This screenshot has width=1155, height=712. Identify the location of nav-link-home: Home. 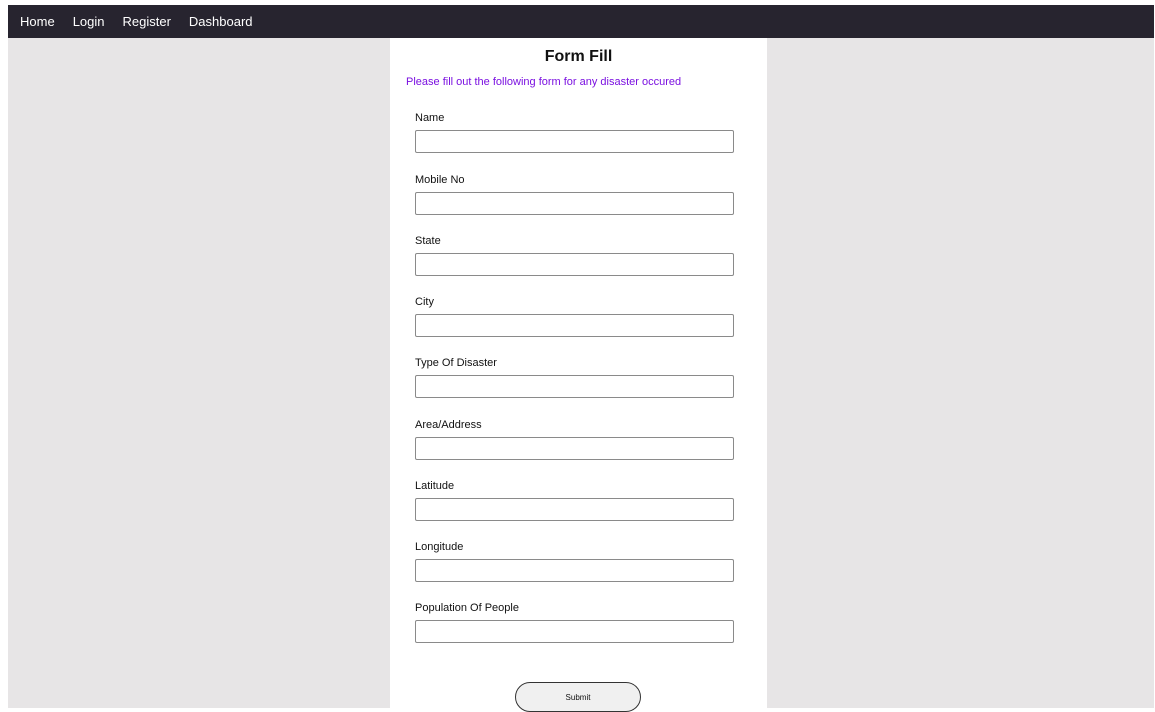
(37, 21).